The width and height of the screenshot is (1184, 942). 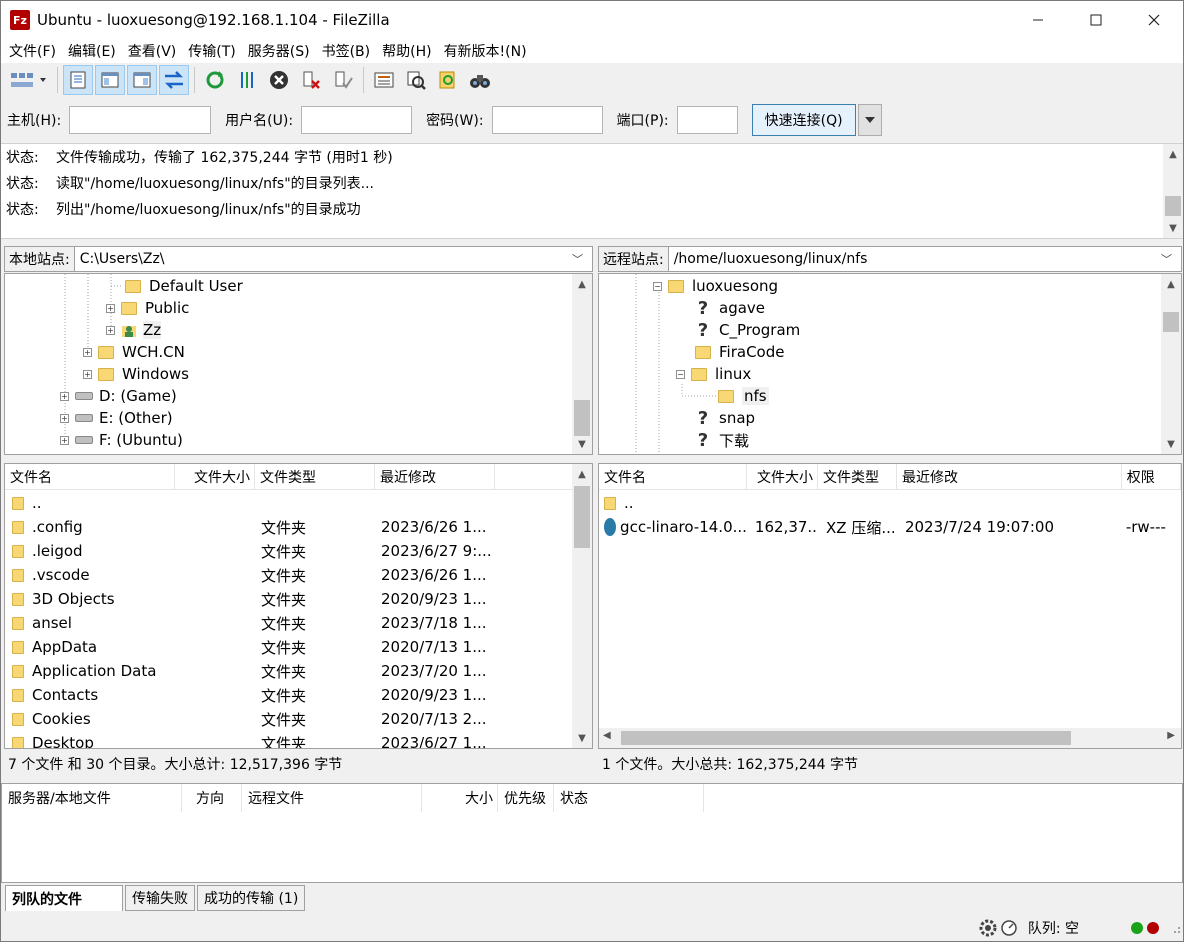 I want to click on tree-item: ? snap, so click(x=725, y=418).